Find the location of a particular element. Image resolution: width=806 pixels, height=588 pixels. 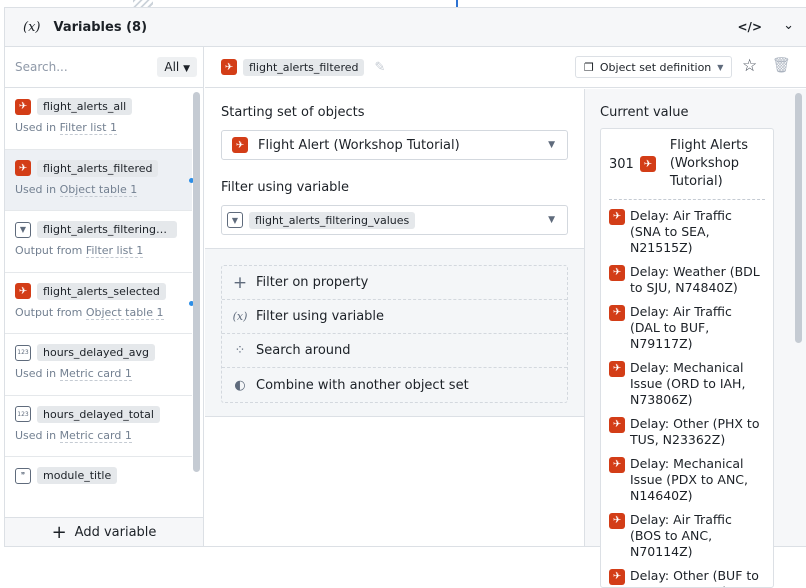

edit-pencil-icon: ✎ is located at coordinates (379, 67).